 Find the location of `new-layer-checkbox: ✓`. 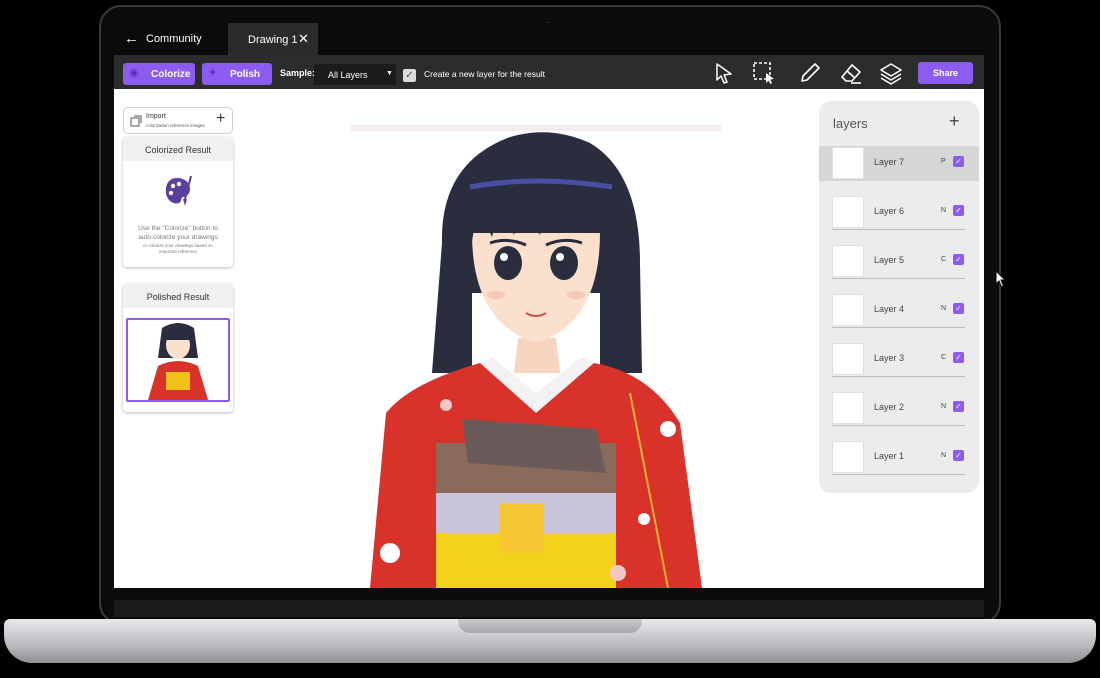

new-layer-checkbox: ✓ is located at coordinates (409, 75).